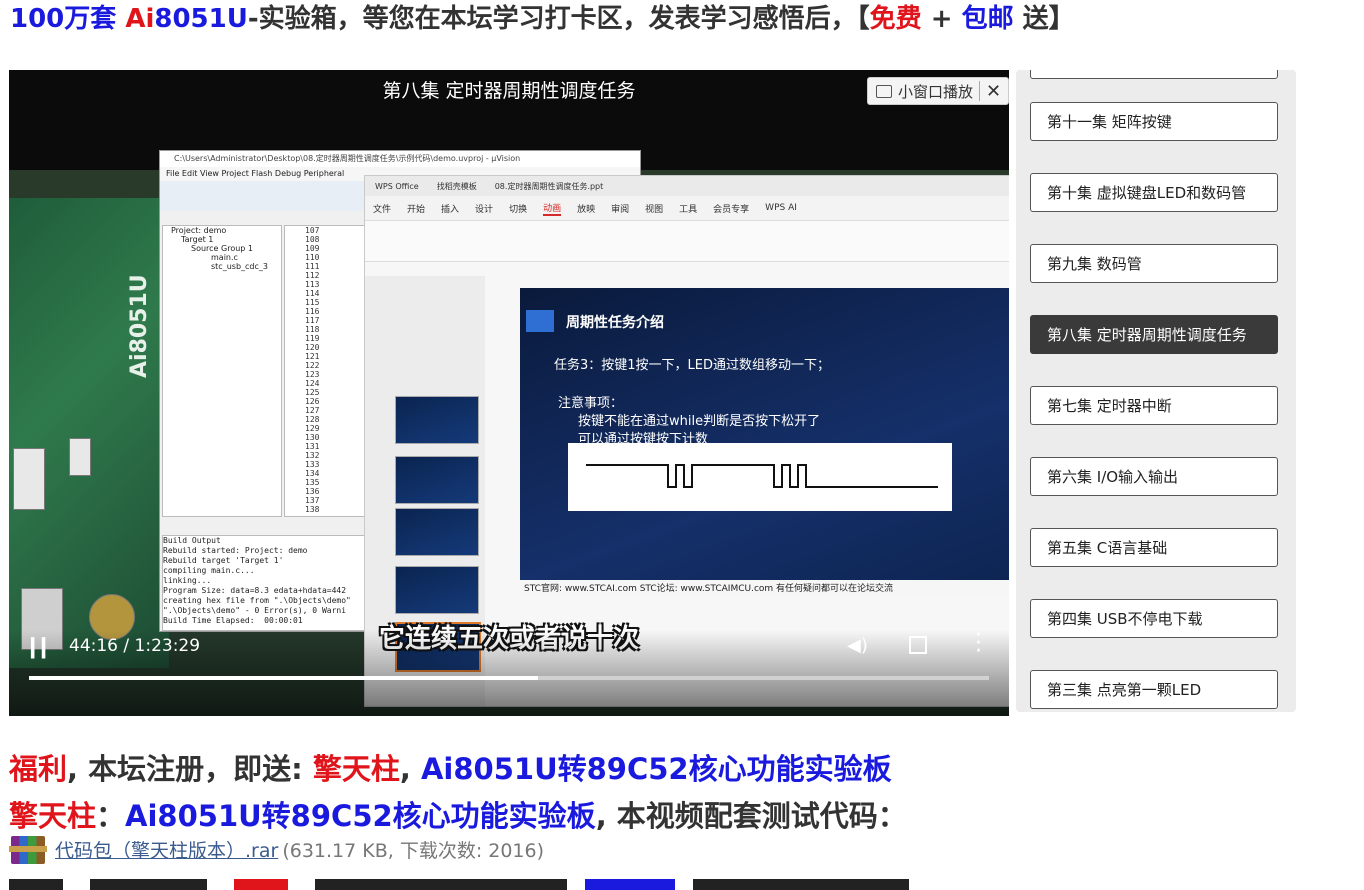  What do you see at coordinates (89, 433) in the screenshot?
I see `dev-board-image: Ai8051U` at bounding box center [89, 433].